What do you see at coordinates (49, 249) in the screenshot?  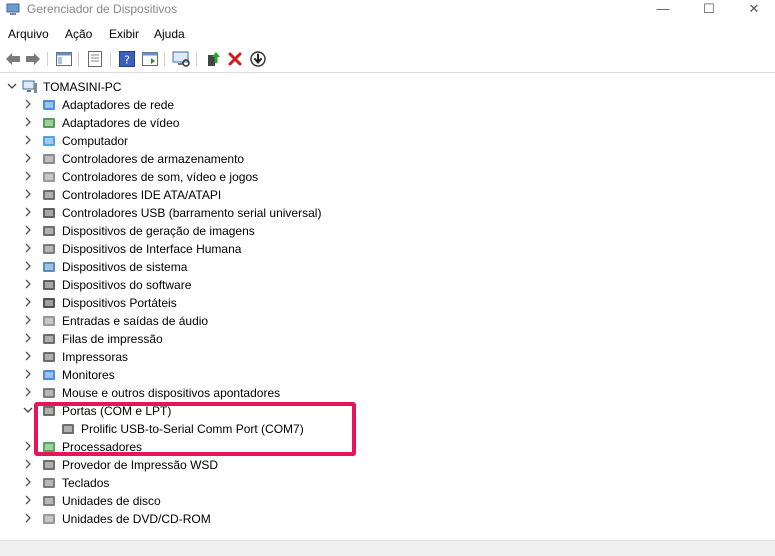 I see `hid-icon` at bounding box center [49, 249].